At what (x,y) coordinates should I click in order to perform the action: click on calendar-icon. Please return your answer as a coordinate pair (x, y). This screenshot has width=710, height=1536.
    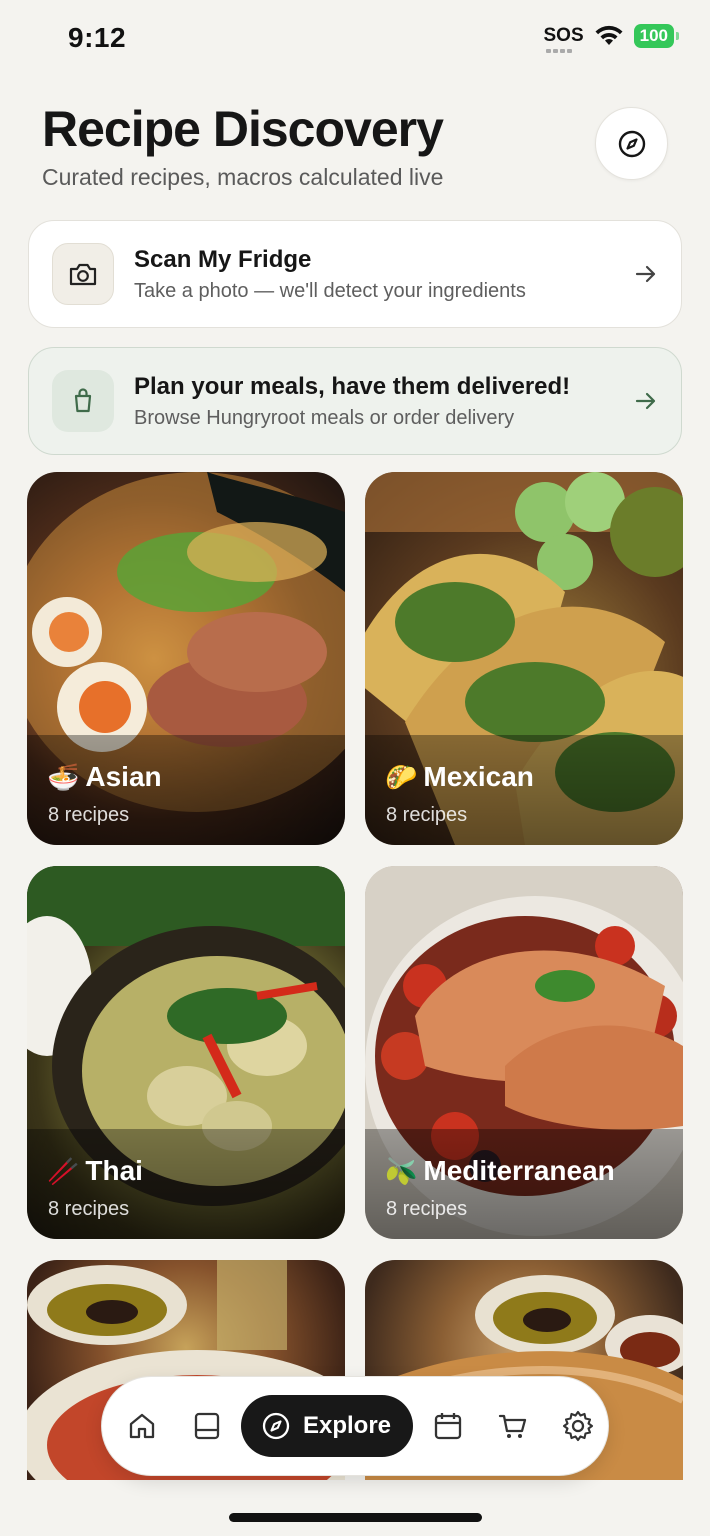
    Looking at the image, I should click on (448, 1426).